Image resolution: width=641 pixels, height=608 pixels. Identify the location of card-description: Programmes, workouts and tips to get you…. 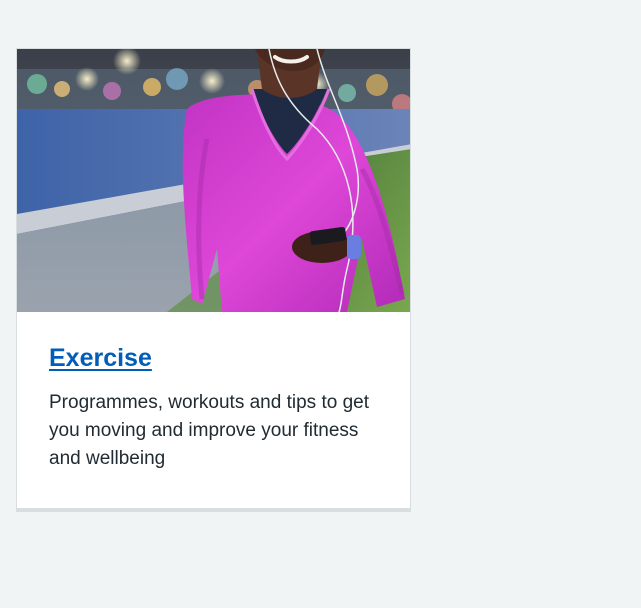
(209, 430).